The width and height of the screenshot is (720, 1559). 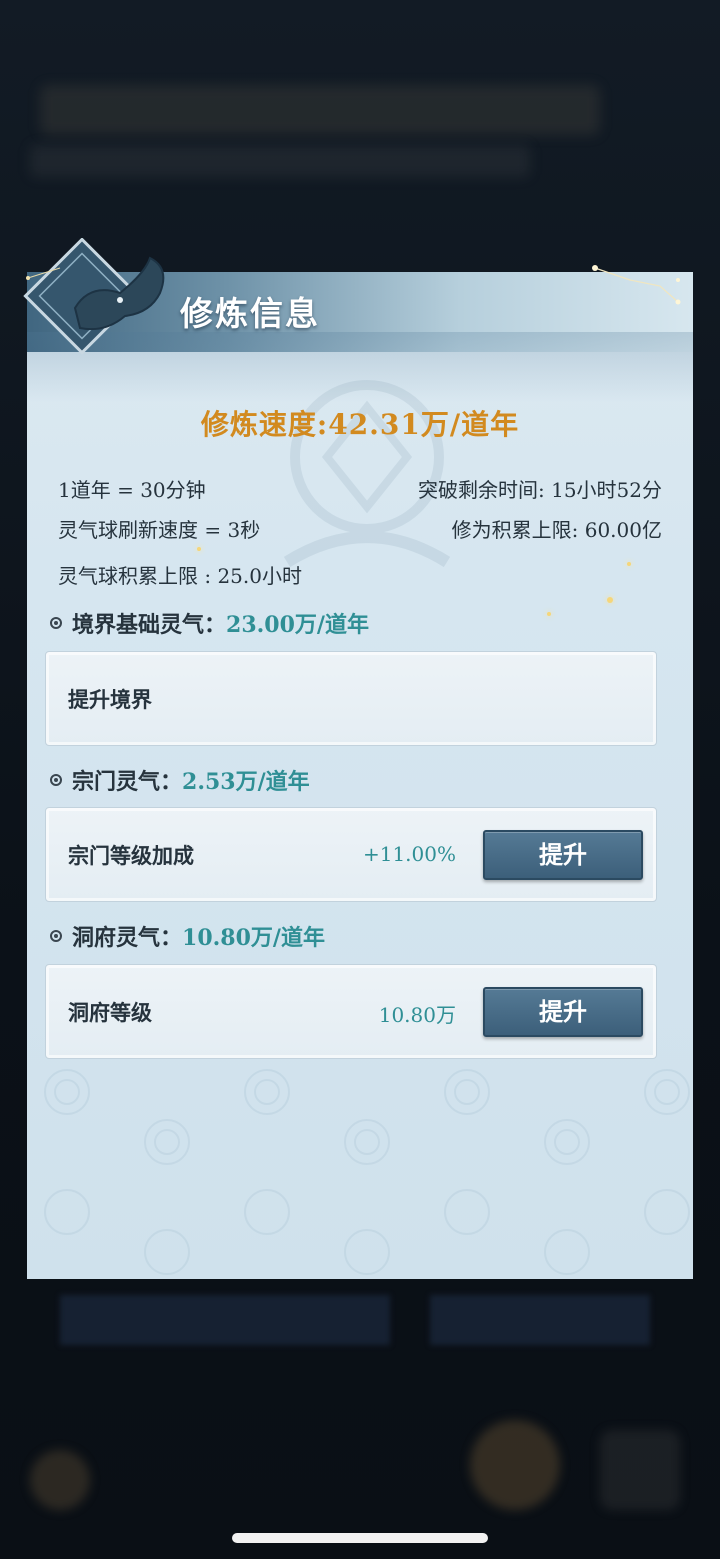 I want to click on background-blurred-title, so click(x=320, y=110).